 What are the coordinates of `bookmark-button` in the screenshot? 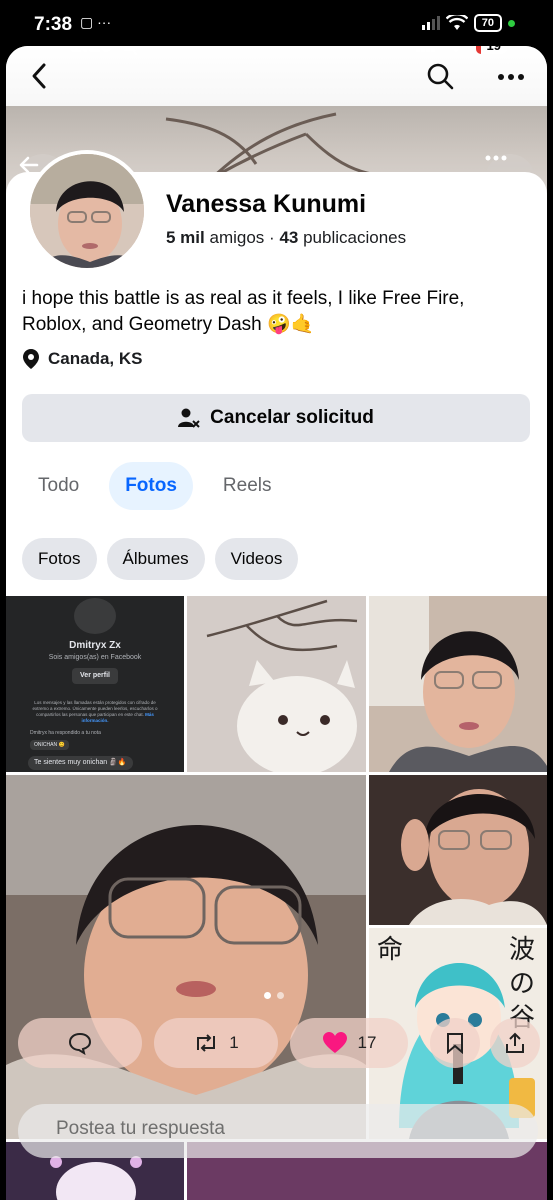 It's located at (455, 1043).